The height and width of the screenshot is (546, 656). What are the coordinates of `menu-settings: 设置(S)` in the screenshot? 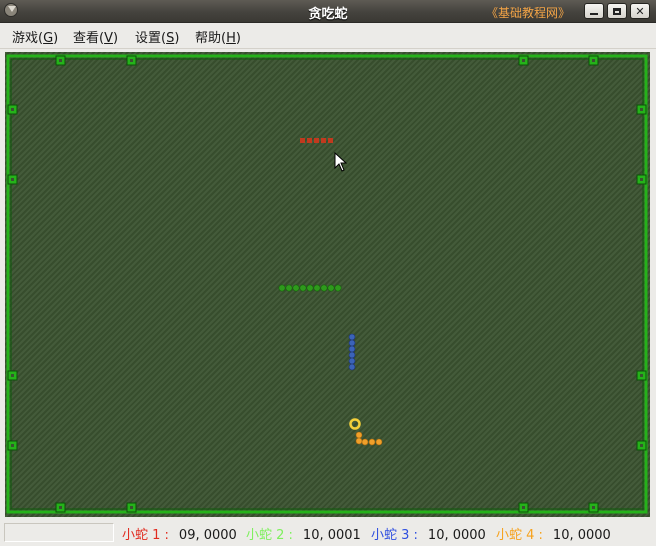 It's located at (157, 36).